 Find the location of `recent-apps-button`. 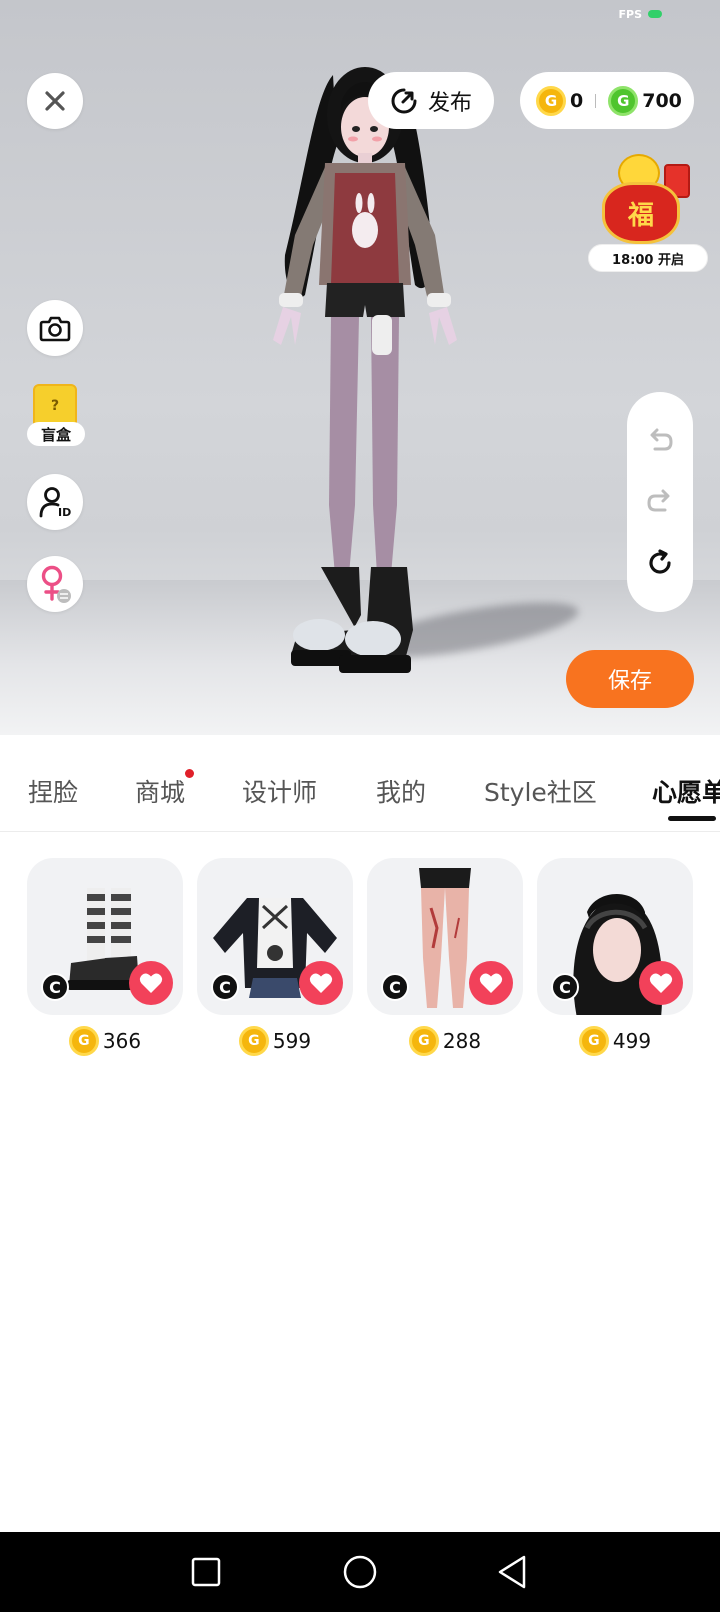

recent-apps-button is located at coordinates (206, 1572).